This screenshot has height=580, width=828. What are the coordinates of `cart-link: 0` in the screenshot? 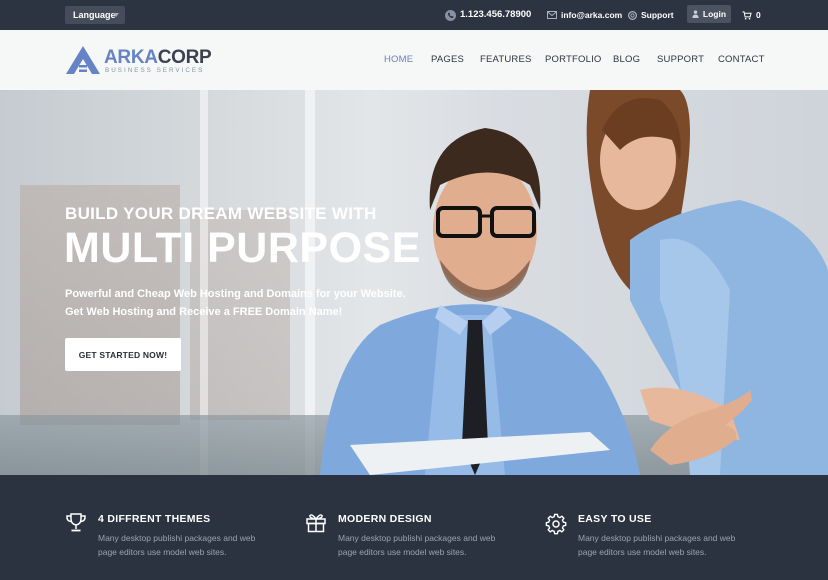 It's located at (751, 15).